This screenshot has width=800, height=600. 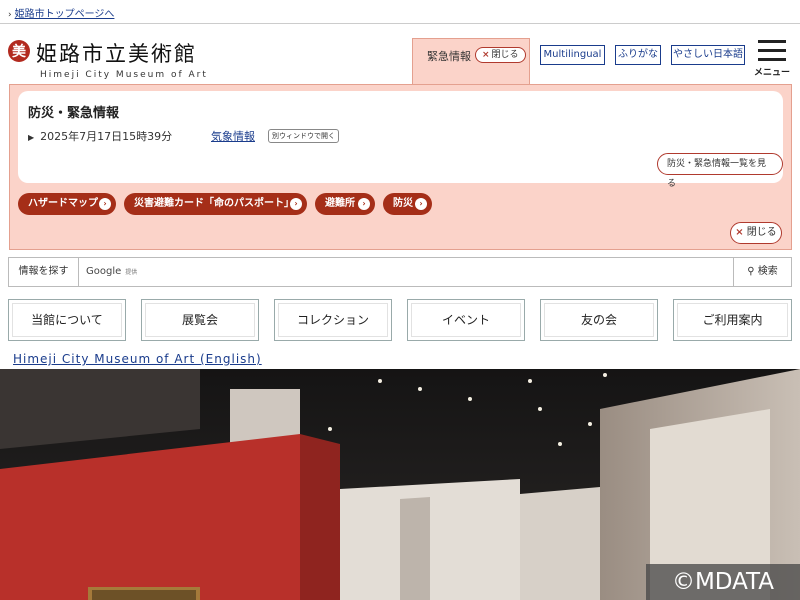 What do you see at coordinates (31, 137) in the screenshot?
I see `triangle-right-icon: ▶` at bounding box center [31, 137].